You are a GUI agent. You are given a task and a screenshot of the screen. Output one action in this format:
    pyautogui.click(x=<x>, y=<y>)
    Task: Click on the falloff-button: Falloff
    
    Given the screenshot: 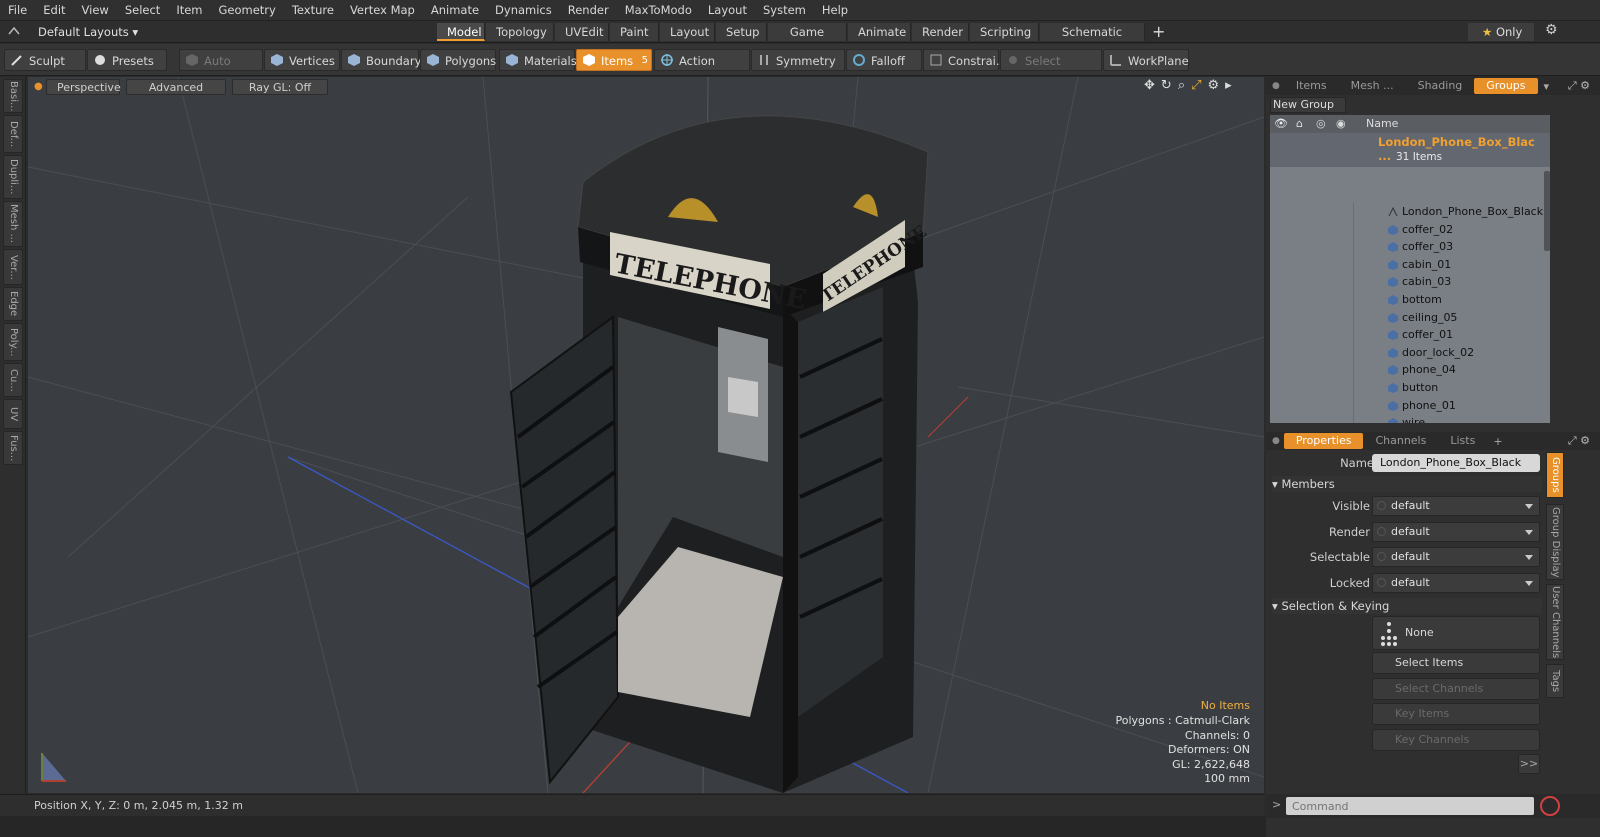 What is the action you would take?
    pyautogui.click(x=884, y=60)
    